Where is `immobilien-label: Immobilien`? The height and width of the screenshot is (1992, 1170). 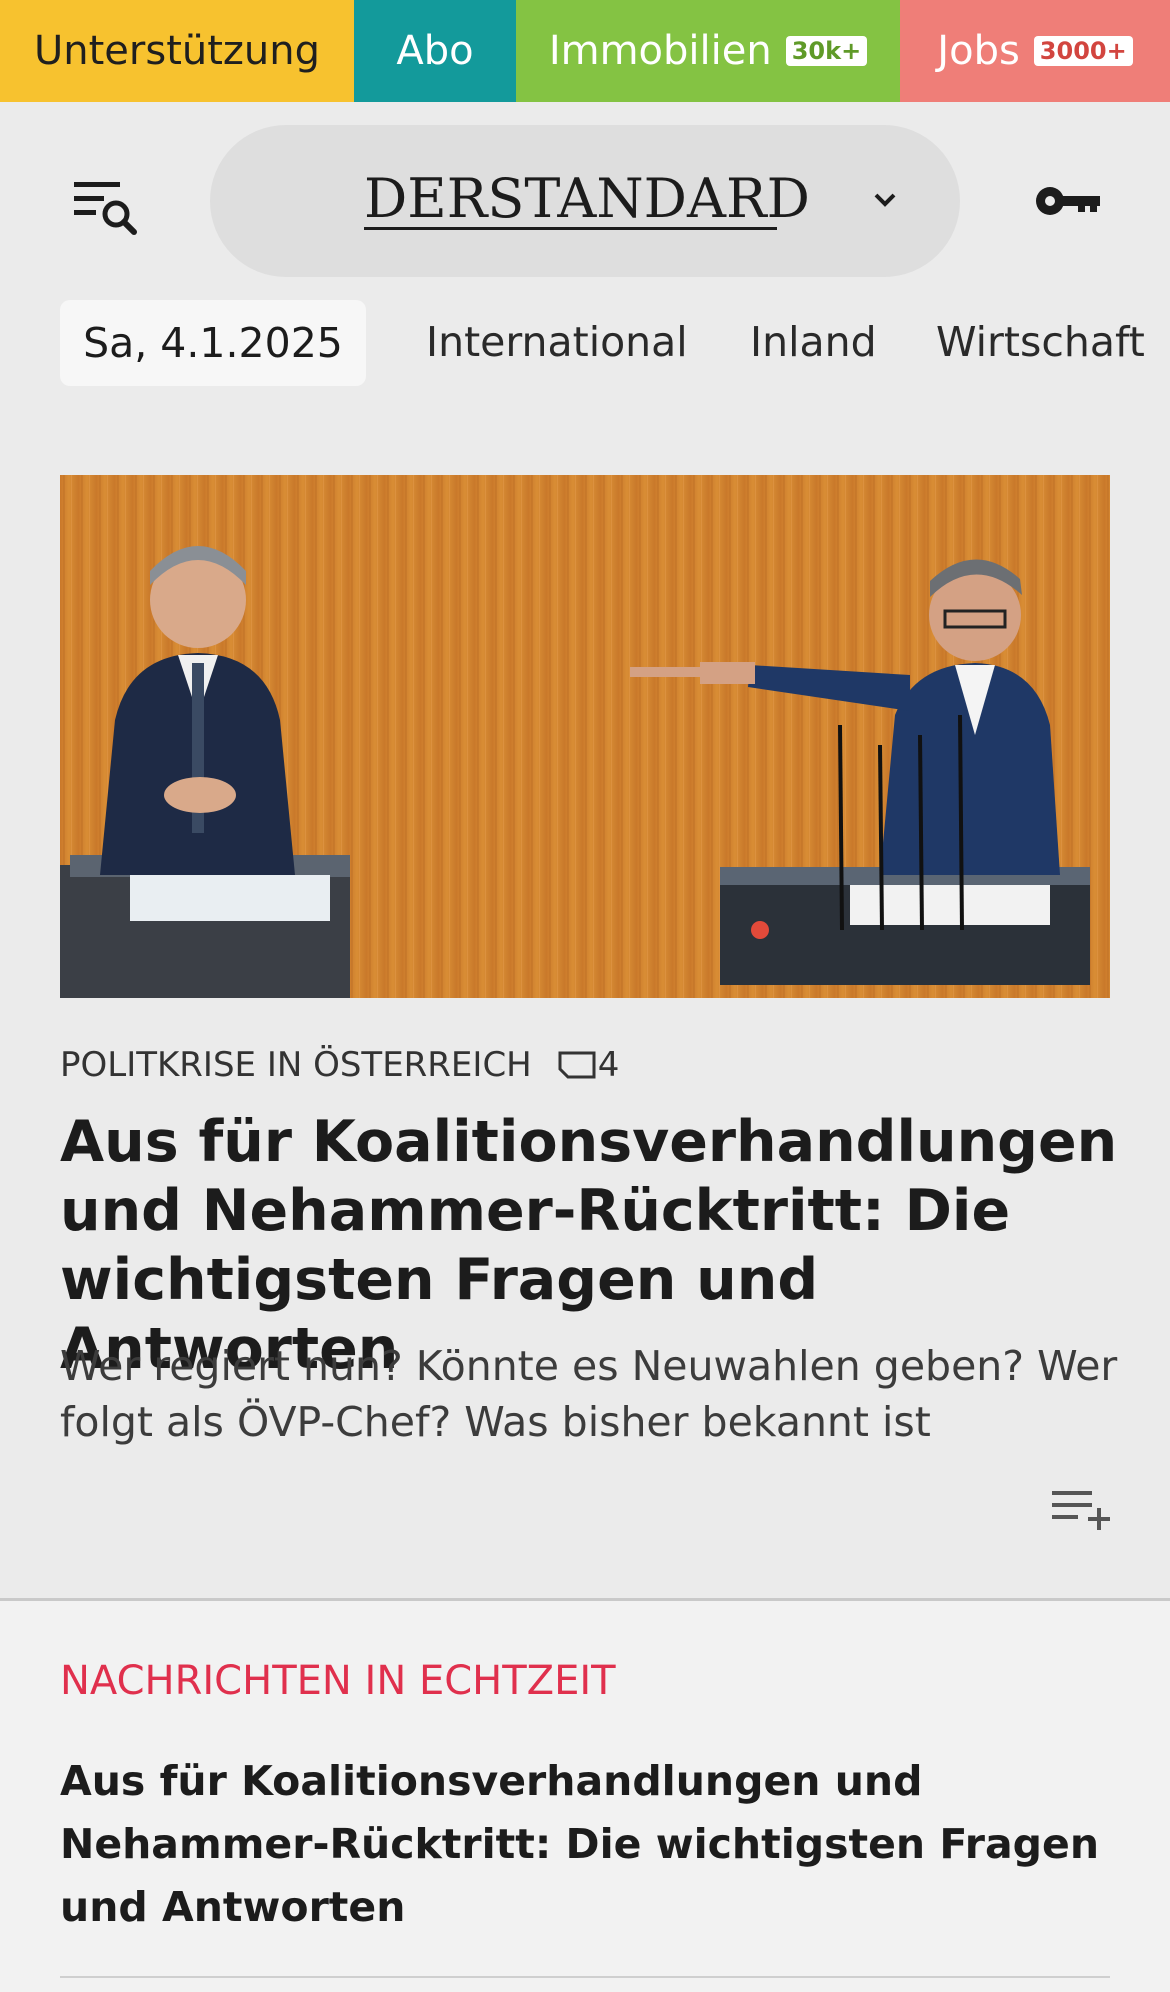
immobilien-label: Immobilien is located at coordinates (660, 51).